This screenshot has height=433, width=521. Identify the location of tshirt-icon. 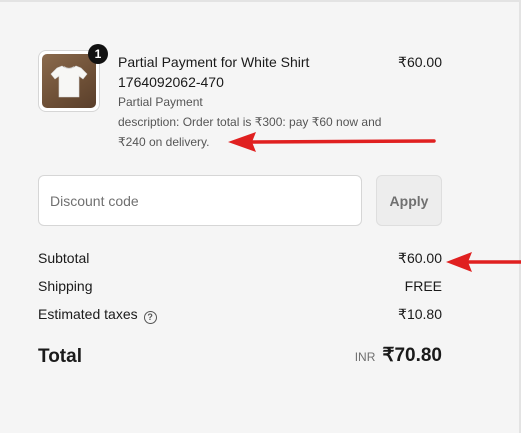
(69, 81).